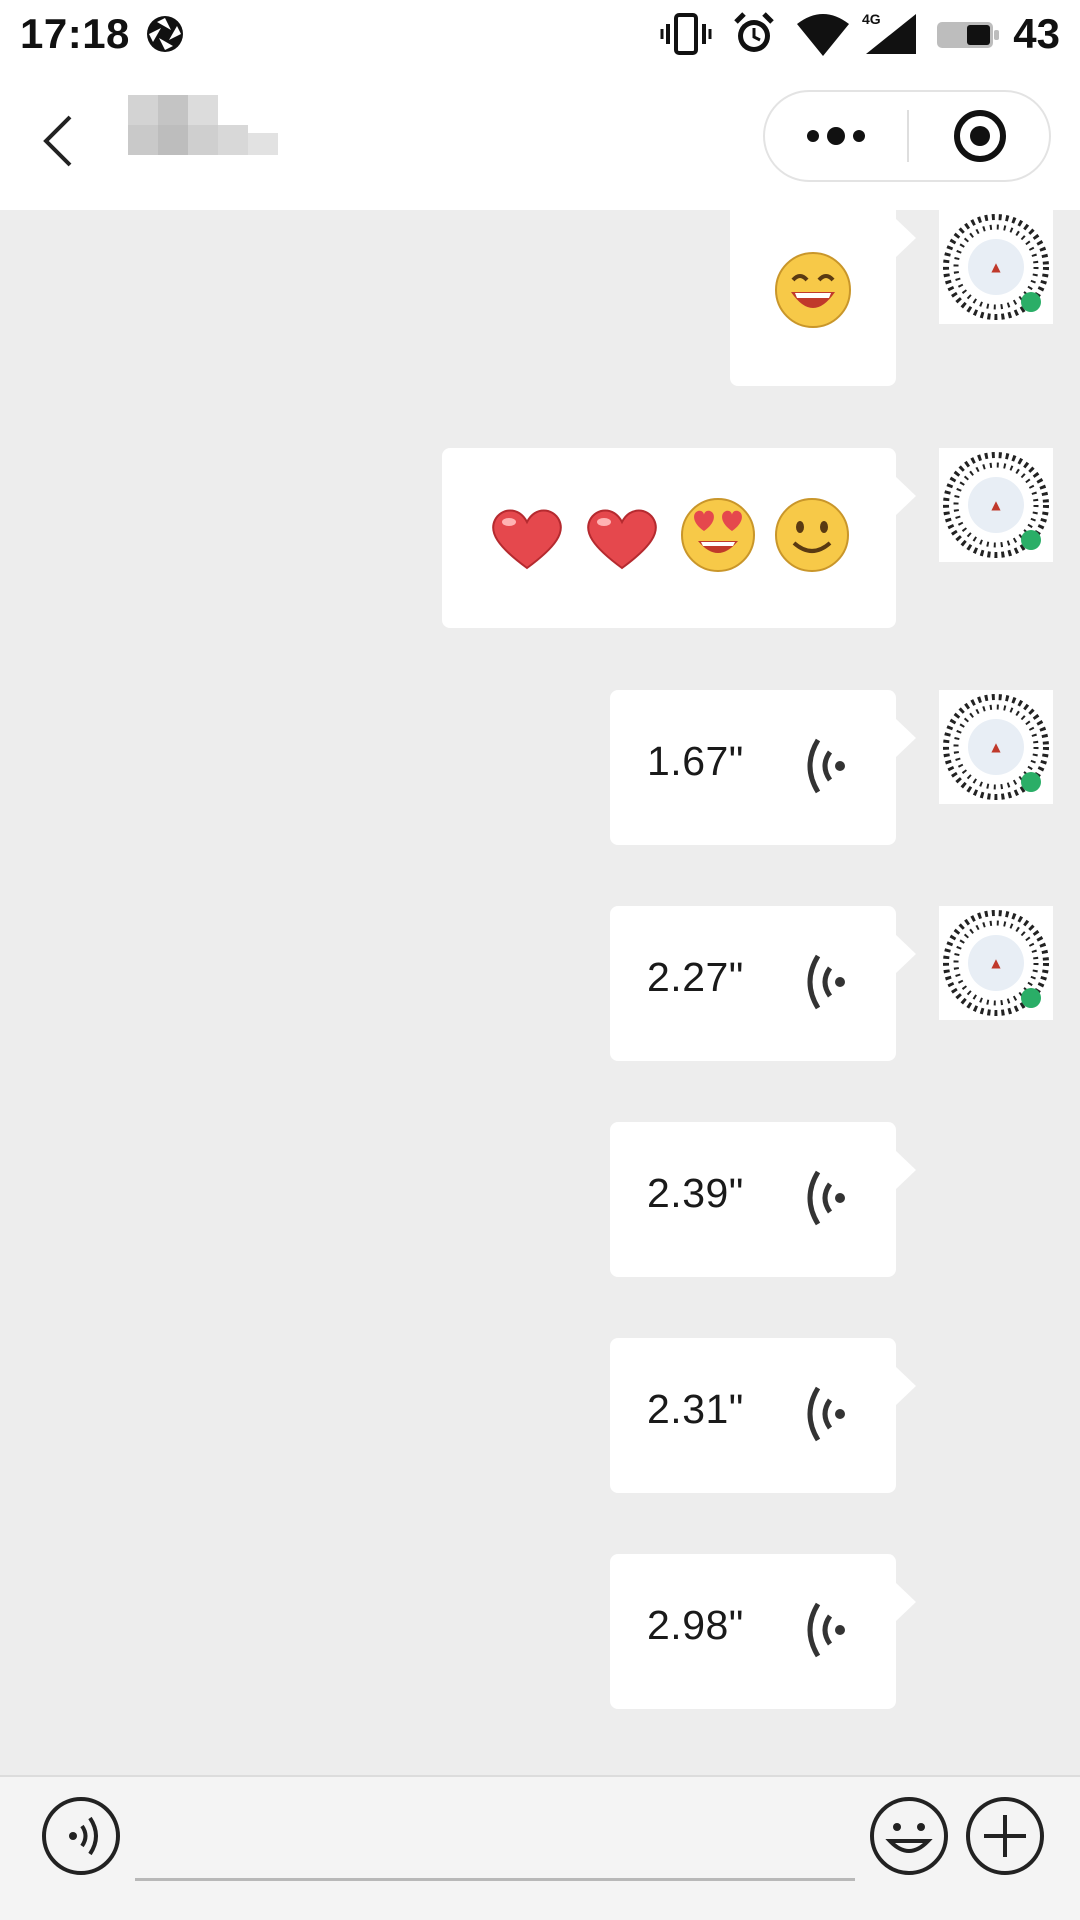 The height and width of the screenshot is (1920, 1080). I want to click on alarm-icon, so click(754, 32).